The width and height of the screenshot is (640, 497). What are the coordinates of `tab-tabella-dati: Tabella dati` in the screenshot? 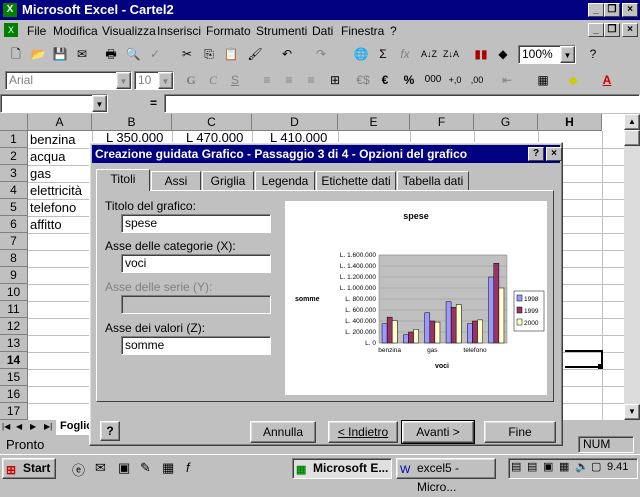 It's located at (433, 181).